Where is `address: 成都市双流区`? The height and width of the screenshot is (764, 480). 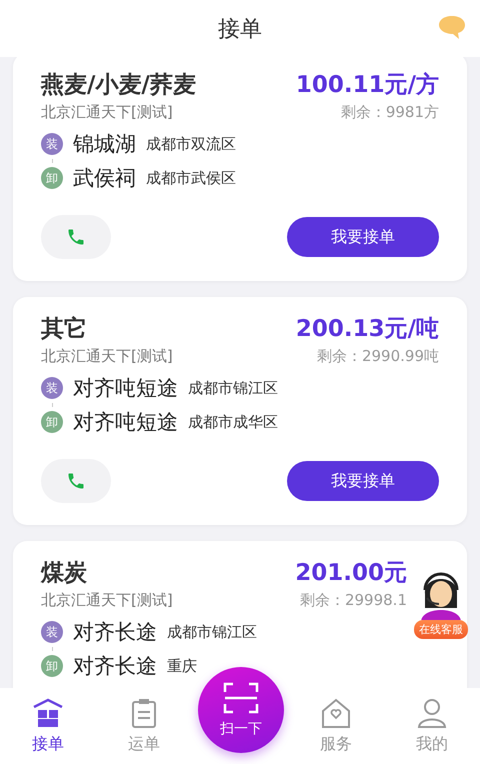 address: 成都市双流区 is located at coordinates (191, 144).